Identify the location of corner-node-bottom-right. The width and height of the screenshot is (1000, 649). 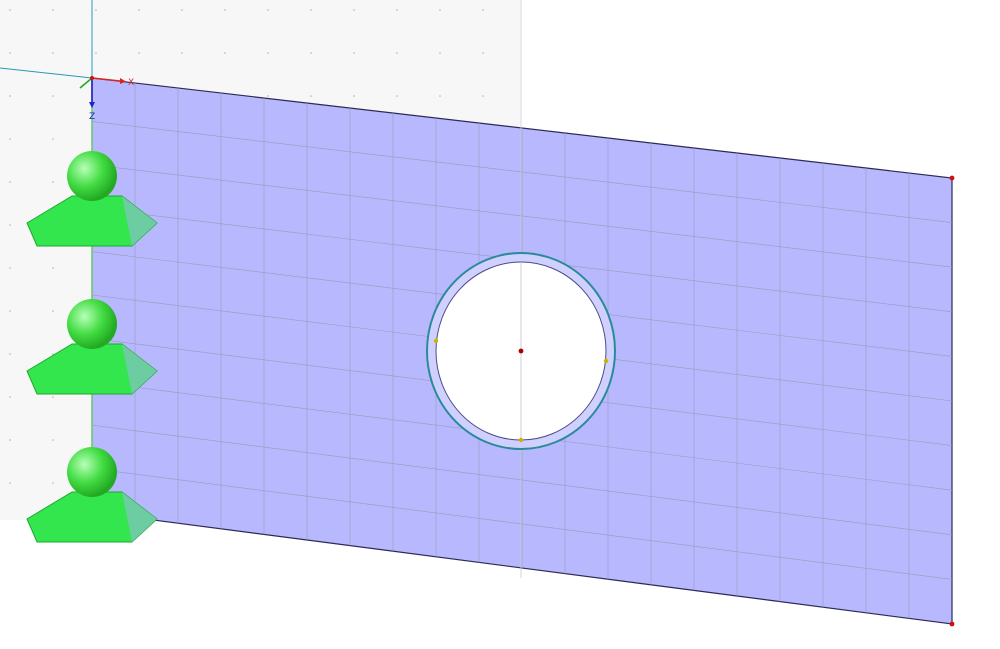
(952, 624).